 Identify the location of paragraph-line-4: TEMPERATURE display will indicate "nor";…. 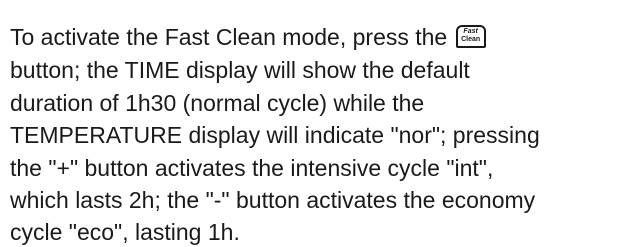
(275, 135).